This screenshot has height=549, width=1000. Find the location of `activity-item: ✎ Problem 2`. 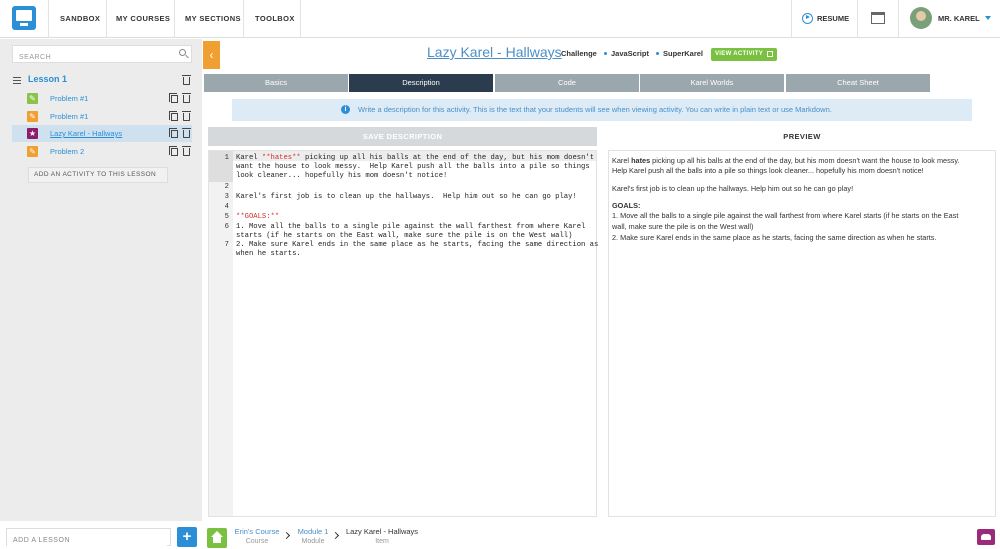

activity-item: ✎ Problem 2 is located at coordinates (102, 151).